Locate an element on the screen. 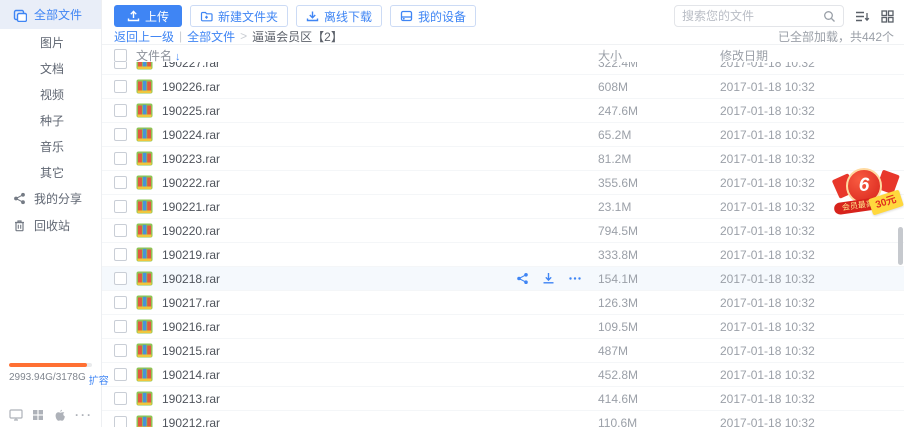 This screenshot has height=427, width=904. file-row: 190226.rar 608M 2017-01-18 10:32 is located at coordinates (503, 87).